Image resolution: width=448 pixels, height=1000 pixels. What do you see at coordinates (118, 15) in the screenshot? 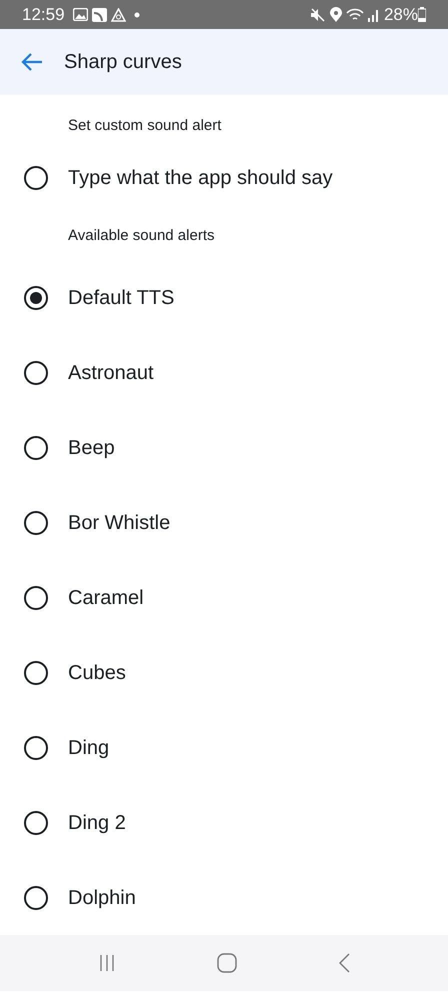
I see `triangle-icon` at bounding box center [118, 15].